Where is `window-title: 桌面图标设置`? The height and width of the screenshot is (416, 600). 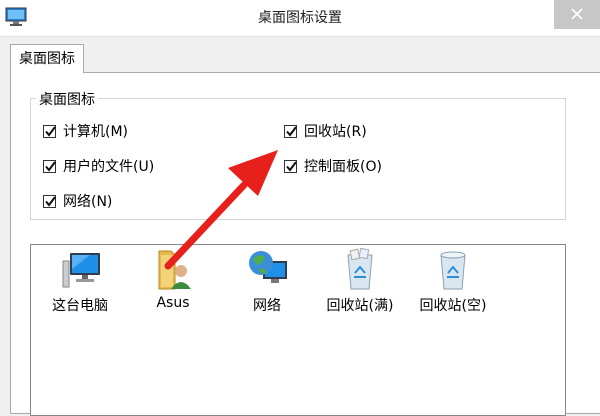 window-title: 桌面图标设置 is located at coordinates (300, 18).